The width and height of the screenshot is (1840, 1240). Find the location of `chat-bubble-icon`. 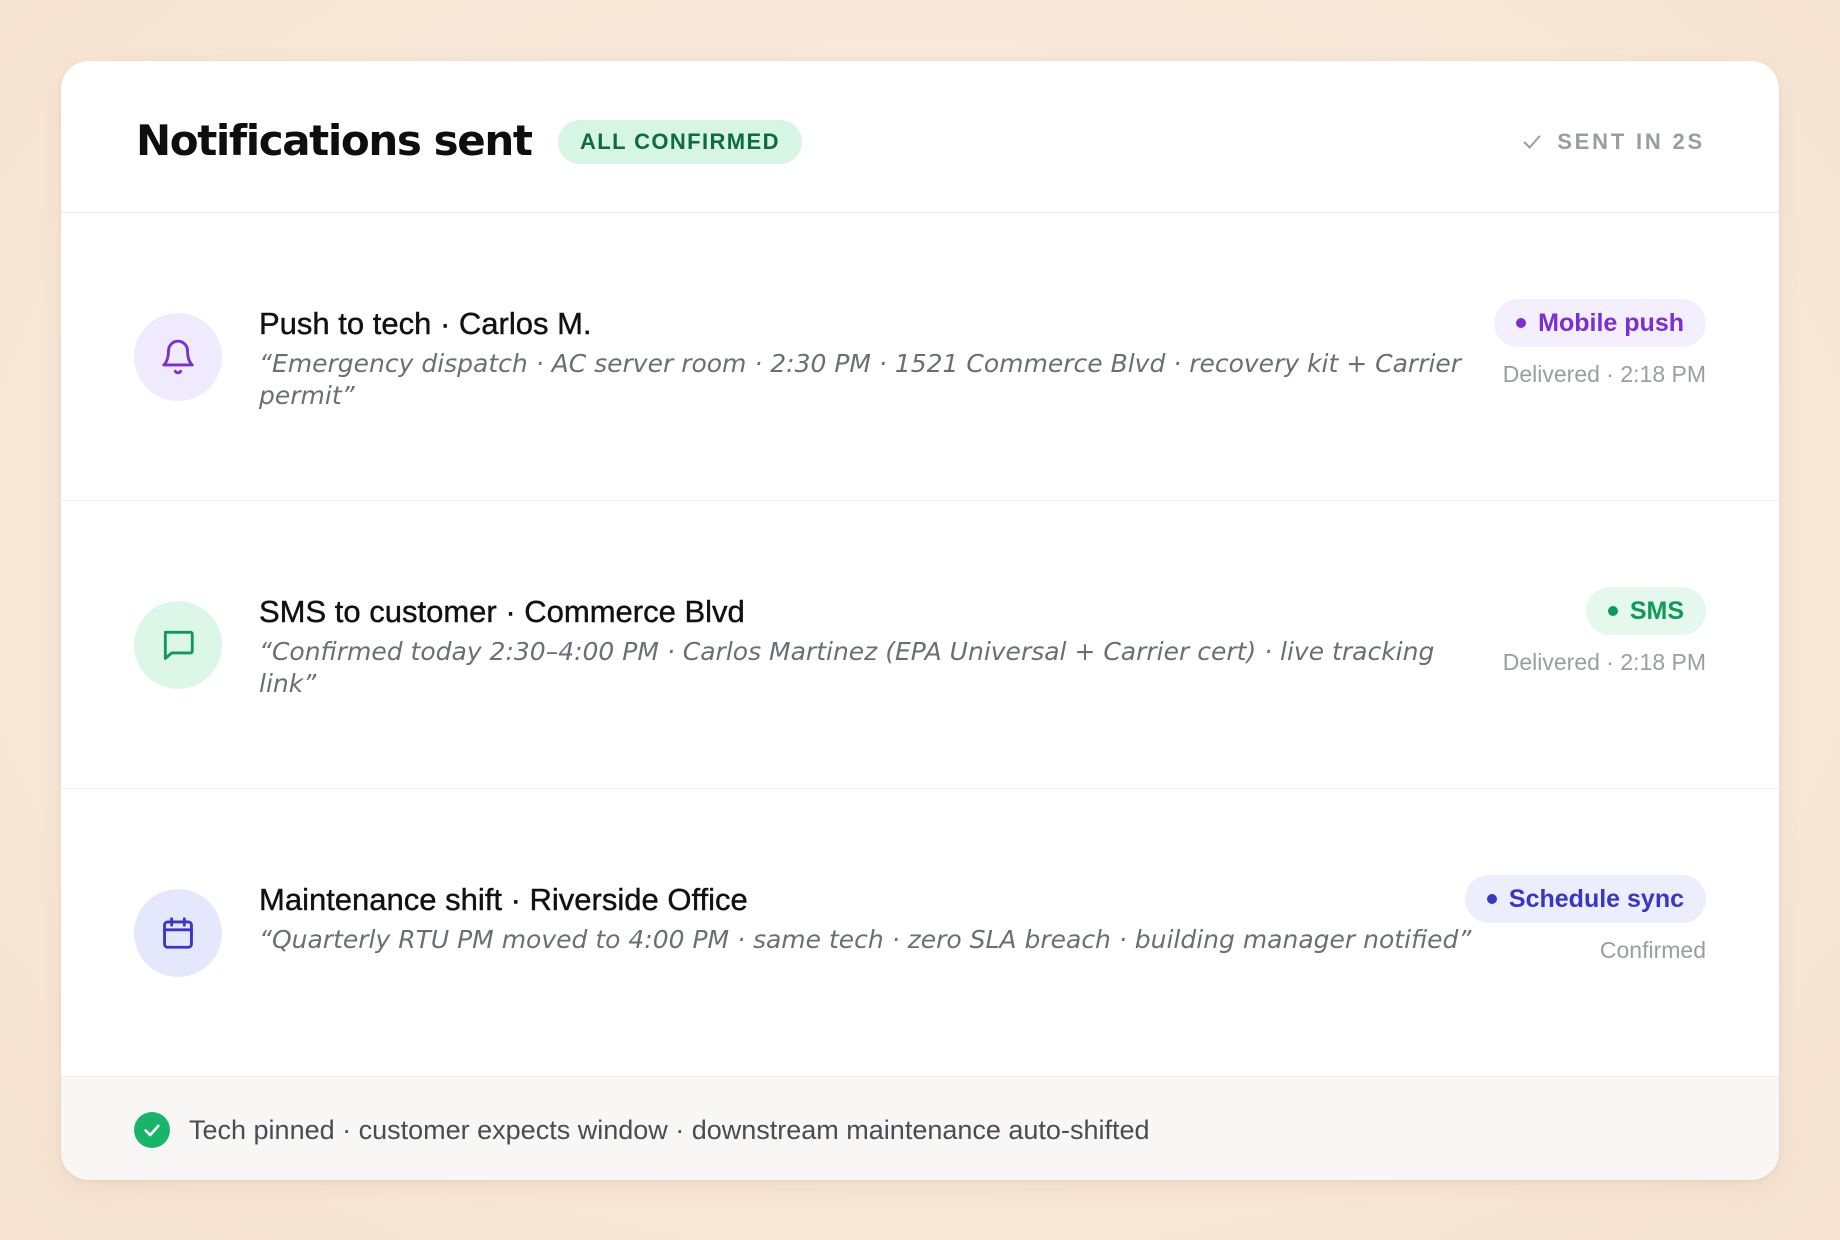

chat-bubble-icon is located at coordinates (178, 645).